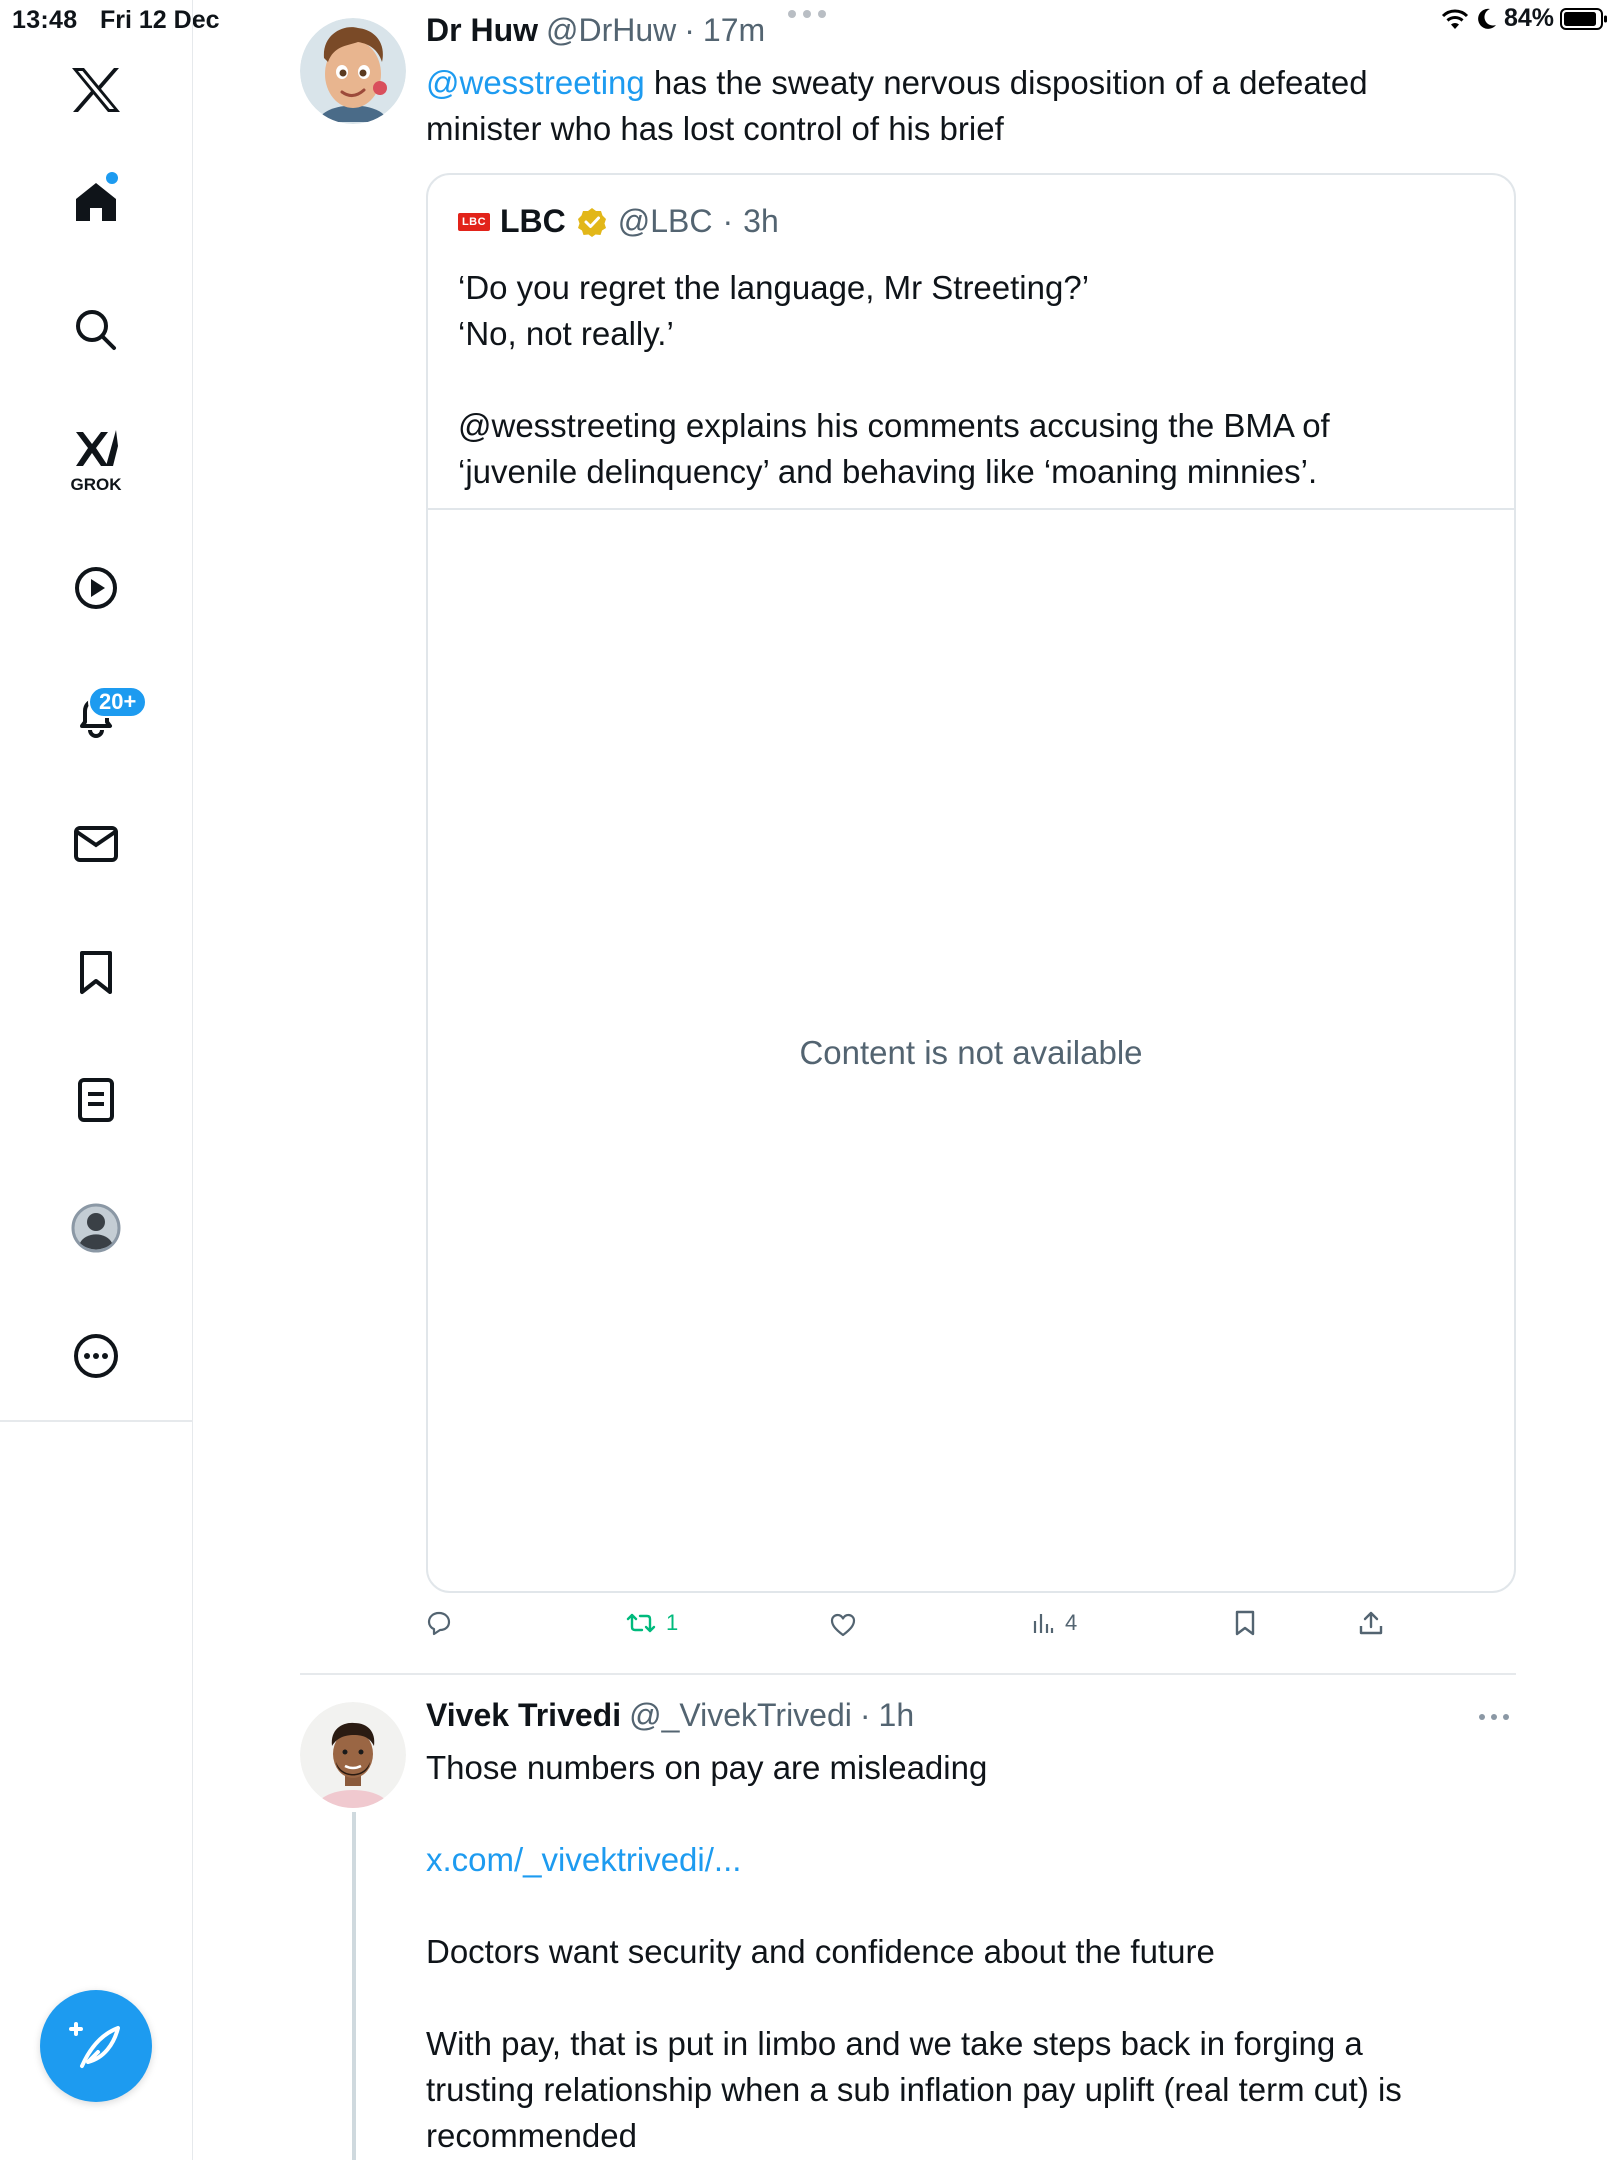  I want to click on heart-icon, so click(843, 1625).